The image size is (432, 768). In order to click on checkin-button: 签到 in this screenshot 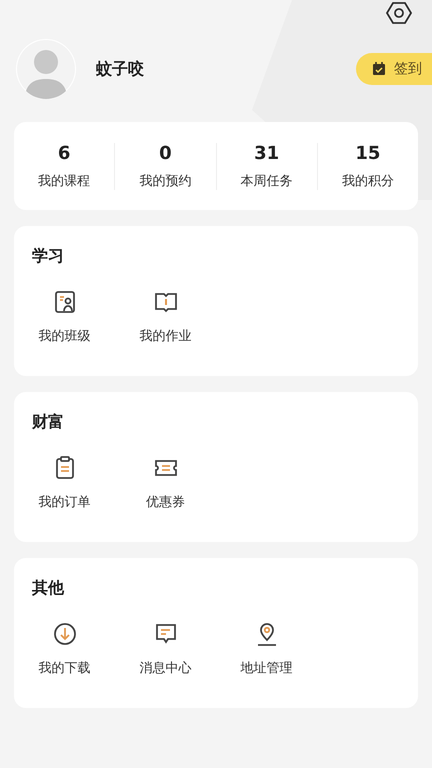, I will do `click(394, 69)`.